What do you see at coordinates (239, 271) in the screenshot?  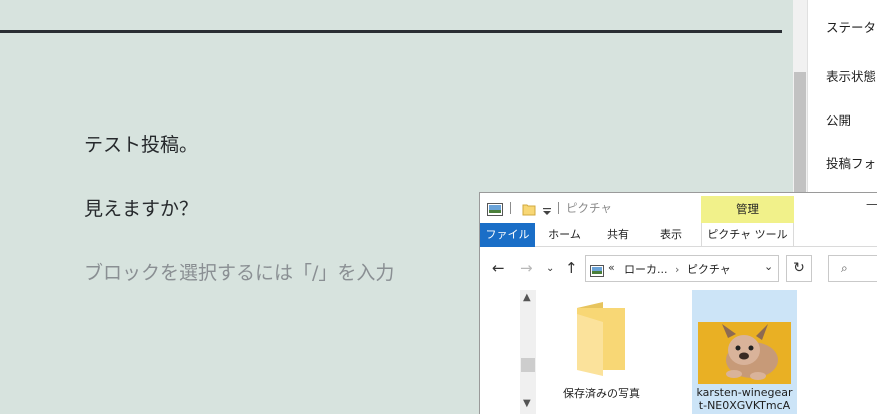 I see `block-placeholder: ブロックを選択するには「/」を入力` at bounding box center [239, 271].